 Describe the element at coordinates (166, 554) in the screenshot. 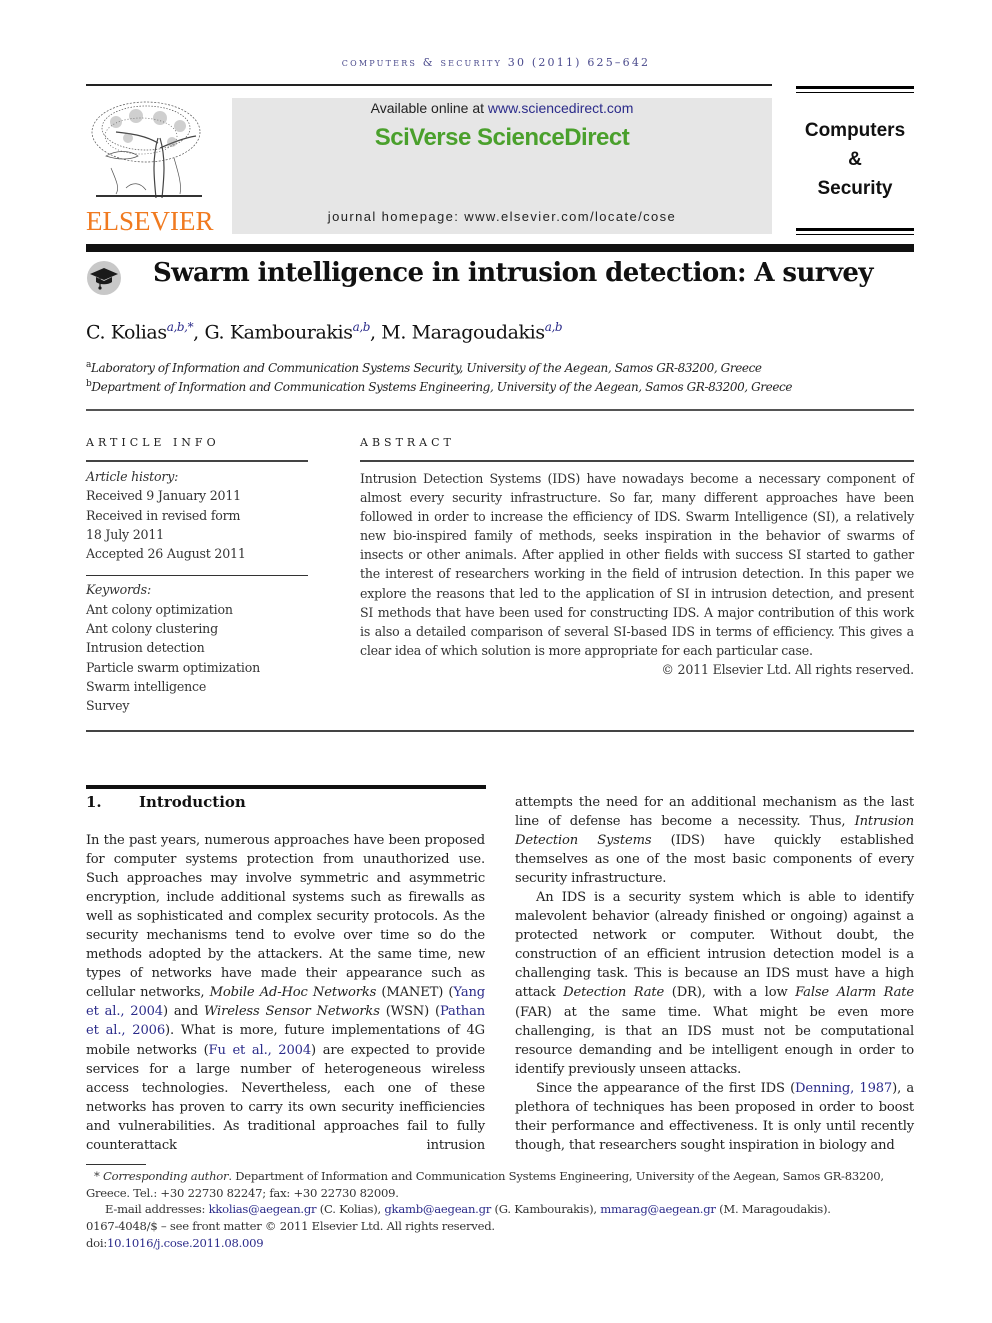

I see `history-line: Accepted 26 August 2011` at that location.